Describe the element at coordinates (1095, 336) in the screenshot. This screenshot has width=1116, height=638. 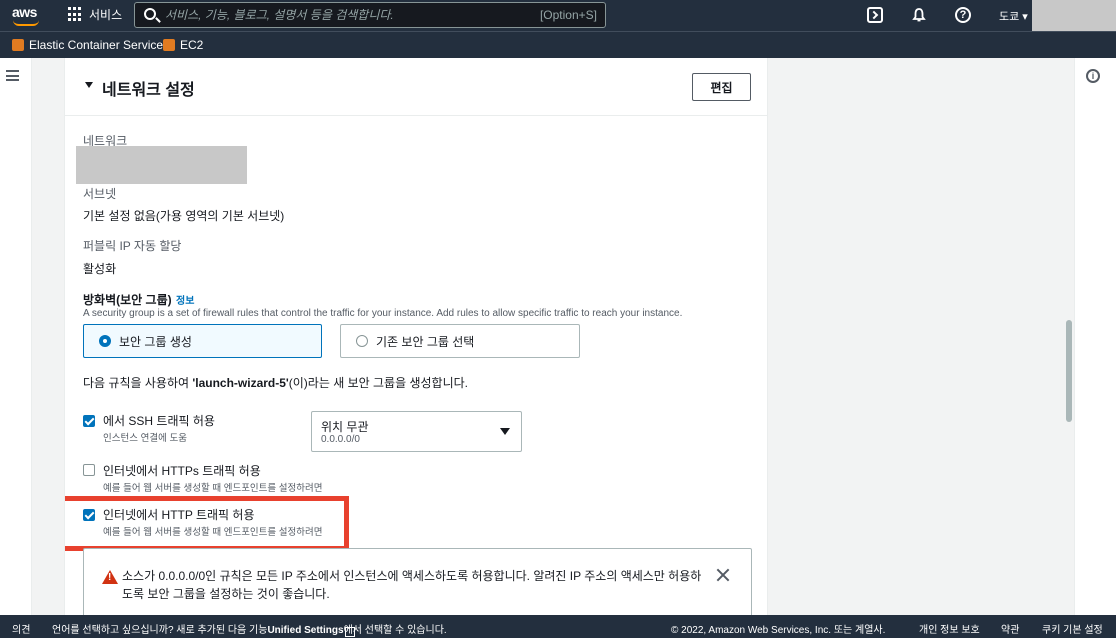
I see `right-help-rail: i` at that location.